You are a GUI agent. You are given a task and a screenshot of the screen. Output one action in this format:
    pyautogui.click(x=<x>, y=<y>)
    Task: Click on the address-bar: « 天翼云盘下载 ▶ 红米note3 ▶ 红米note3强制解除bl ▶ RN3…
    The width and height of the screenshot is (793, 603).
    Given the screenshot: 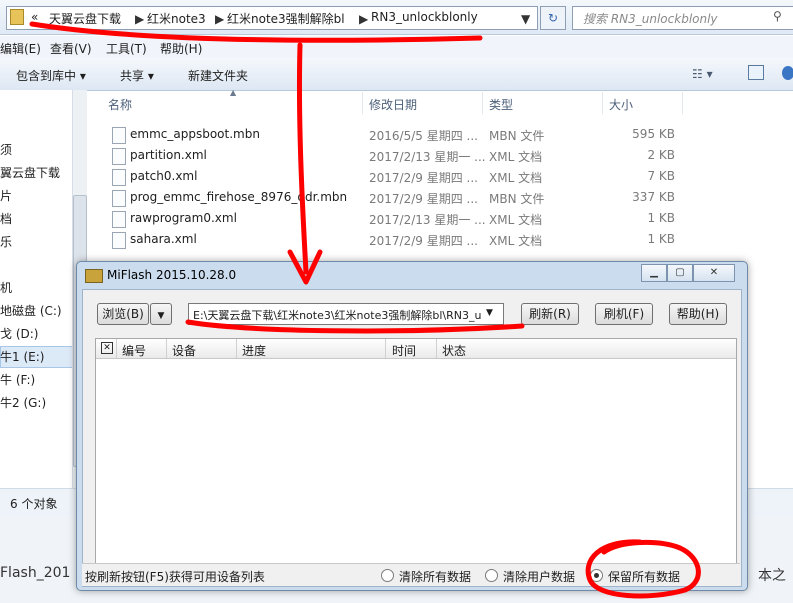 What is the action you would take?
    pyautogui.click(x=272, y=18)
    